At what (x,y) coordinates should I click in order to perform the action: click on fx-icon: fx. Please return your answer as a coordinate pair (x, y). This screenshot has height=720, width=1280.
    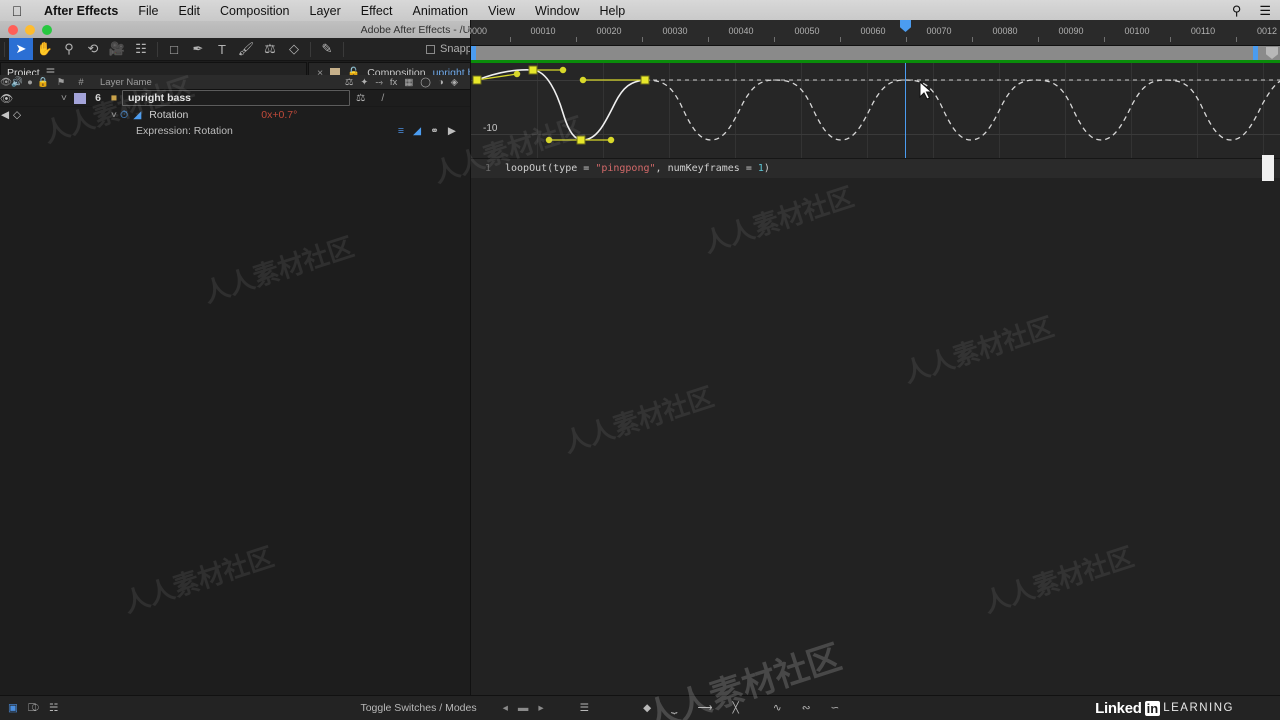
    Looking at the image, I should click on (393, 82).